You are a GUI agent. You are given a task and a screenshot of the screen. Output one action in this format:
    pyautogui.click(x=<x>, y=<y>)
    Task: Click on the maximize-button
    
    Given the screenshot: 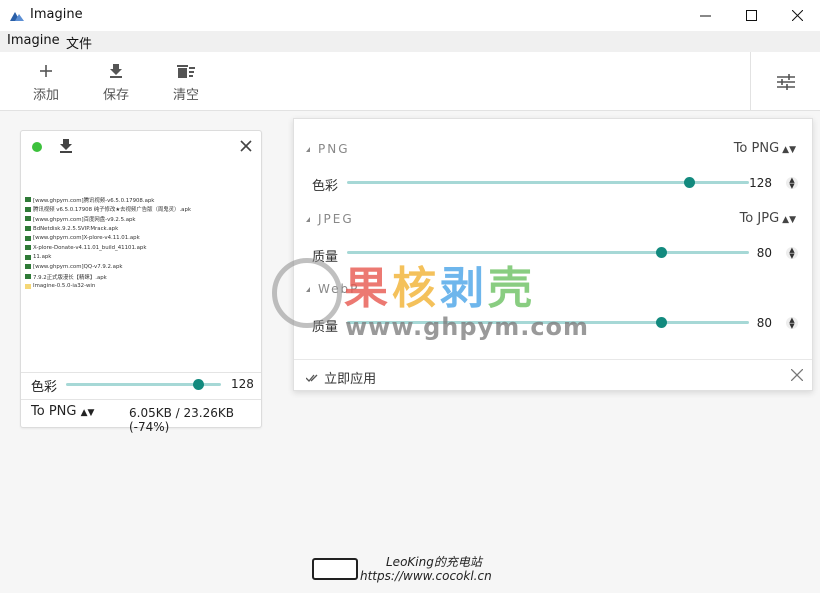 What is the action you would take?
    pyautogui.click(x=751, y=15)
    